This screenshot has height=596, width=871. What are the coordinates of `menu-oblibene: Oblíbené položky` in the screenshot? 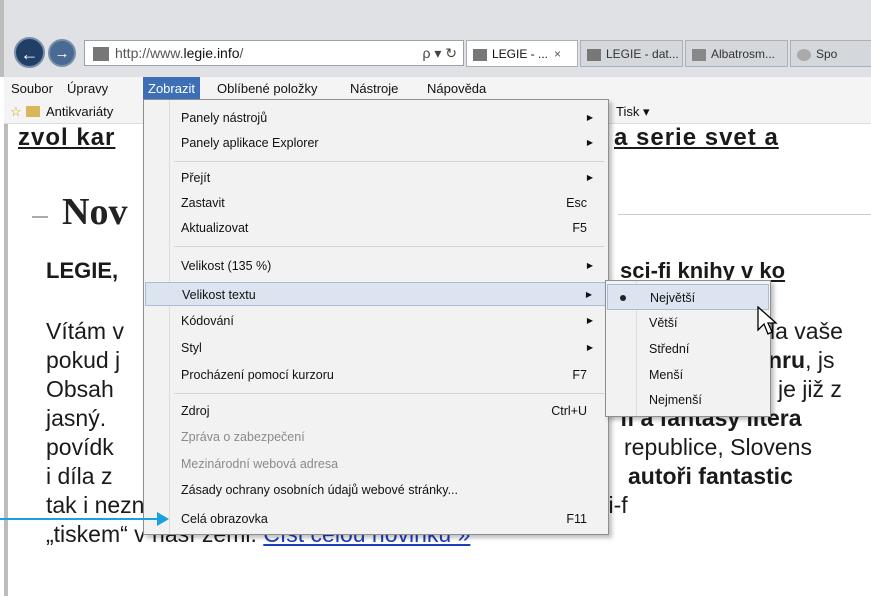 It's located at (267, 88).